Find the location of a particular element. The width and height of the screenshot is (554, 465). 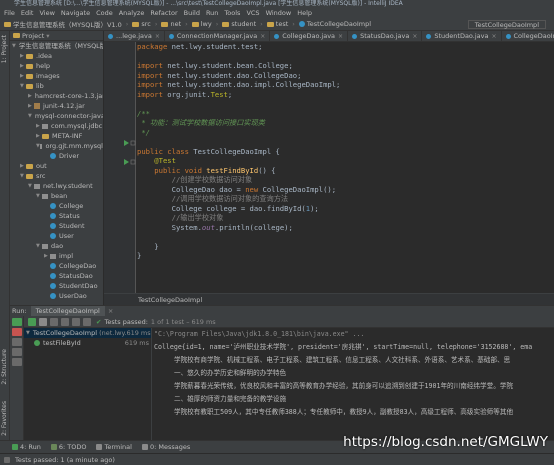

project-tree-item: ▶ junit-4.12.jar is located at coordinates (56, 106).